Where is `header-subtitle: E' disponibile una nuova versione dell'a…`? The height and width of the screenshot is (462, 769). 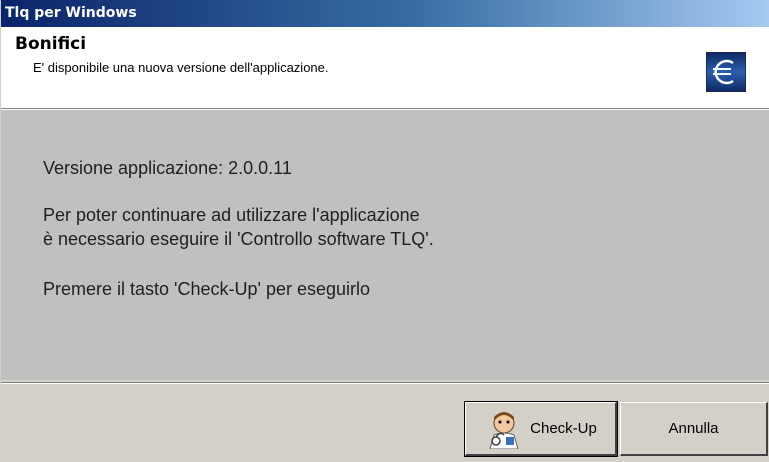
header-subtitle: E' disponibile una nuova versione dell'a… is located at coordinates (181, 67).